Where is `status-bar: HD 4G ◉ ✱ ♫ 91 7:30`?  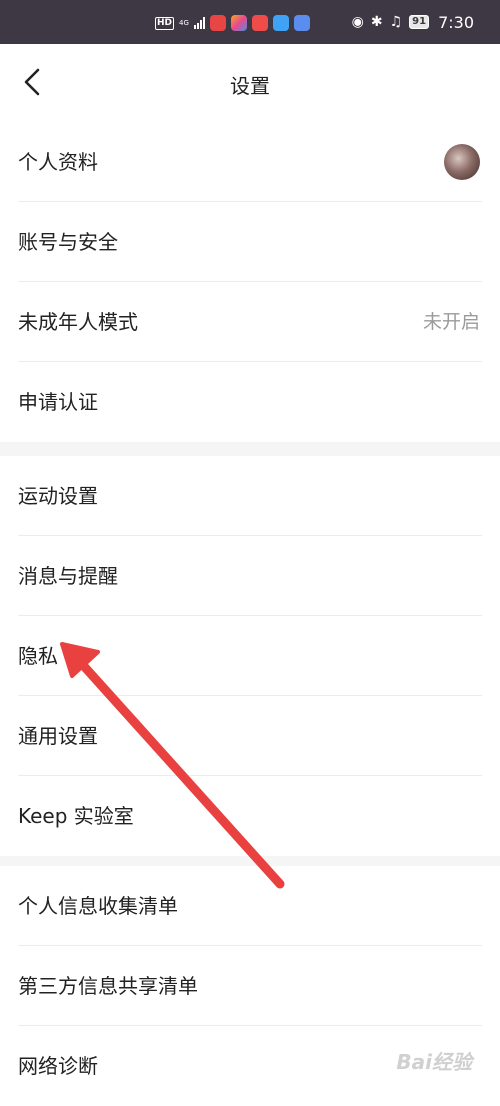
status-bar: HD 4G ◉ ✱ ♫ 91 7:30 is located at coordinates (250, 22).